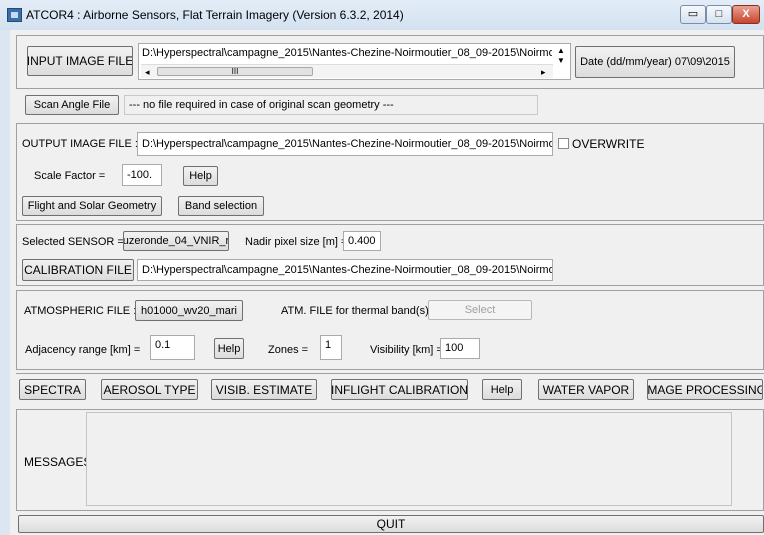  Describe the element at coordinates (149, 389) in the screenshot. I see `aerosol-type-button: AEROSOL TYPE` at that location.